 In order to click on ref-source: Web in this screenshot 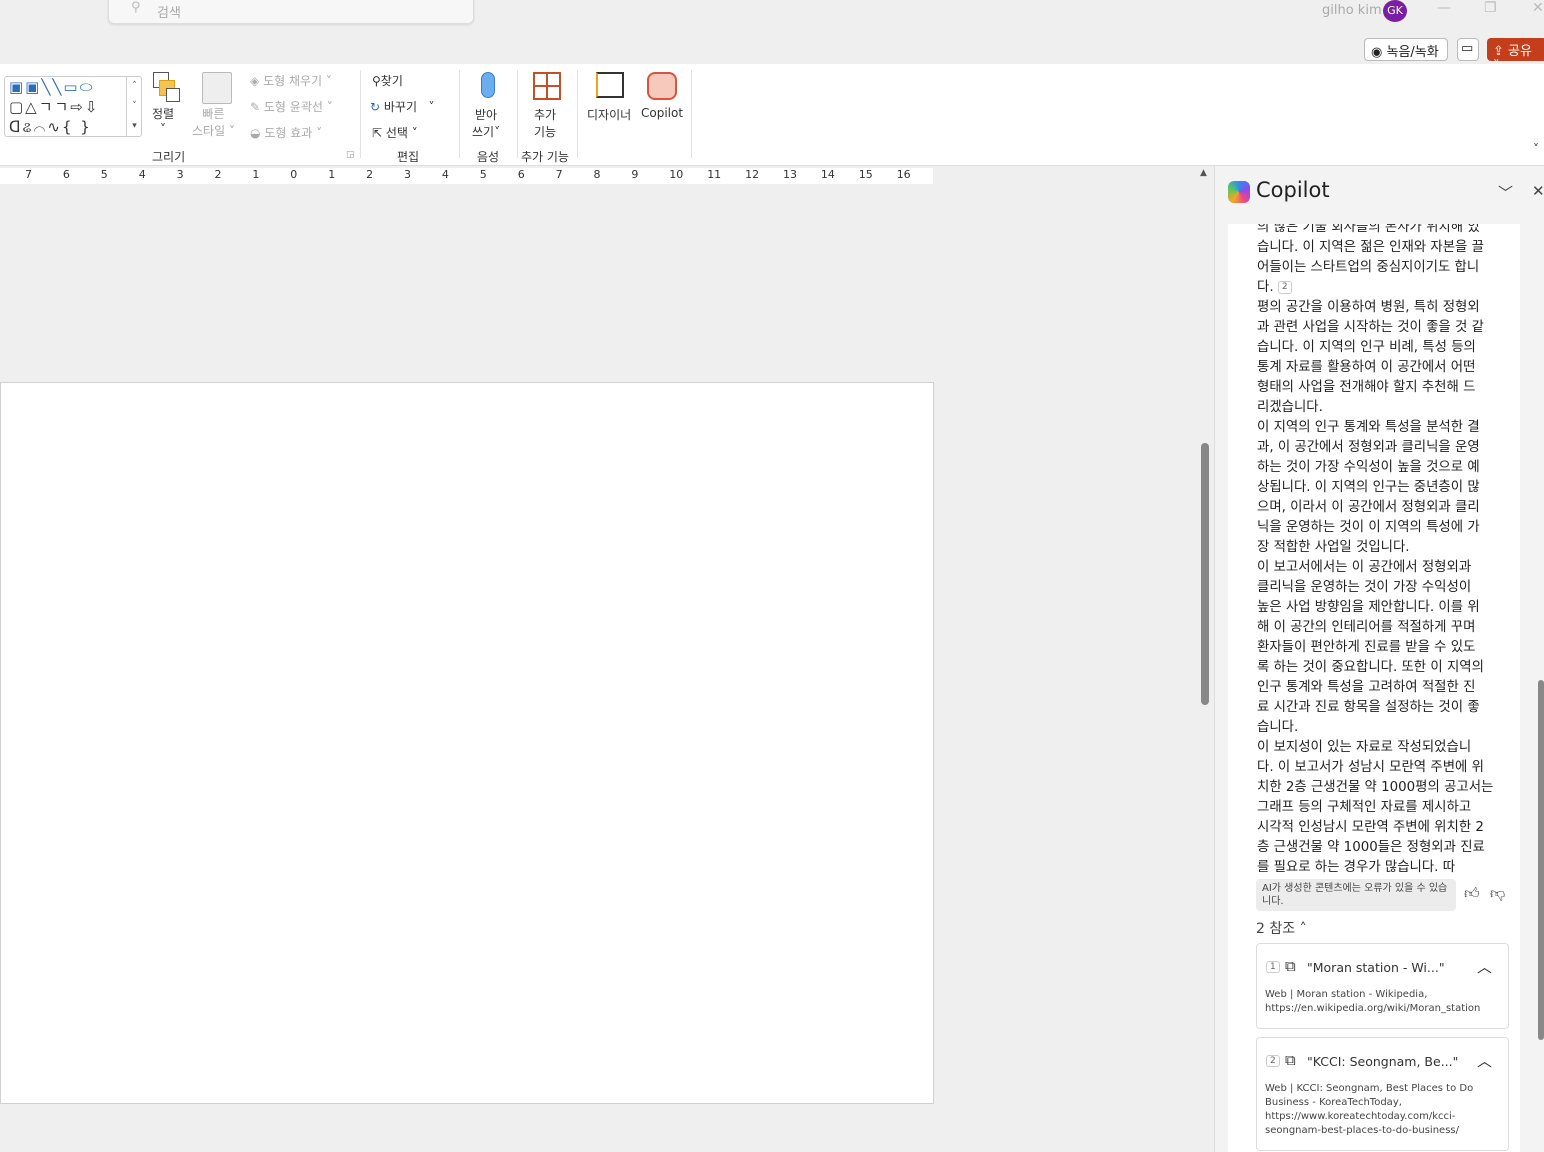, I will do `click(1276, 1088)`.